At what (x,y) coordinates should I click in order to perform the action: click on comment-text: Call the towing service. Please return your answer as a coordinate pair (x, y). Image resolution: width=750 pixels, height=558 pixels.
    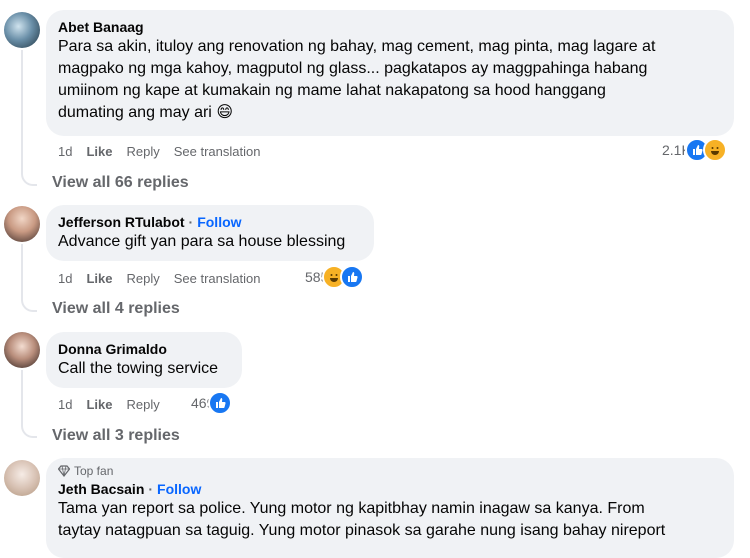
    Looking at the image, I should click on (138, 368).